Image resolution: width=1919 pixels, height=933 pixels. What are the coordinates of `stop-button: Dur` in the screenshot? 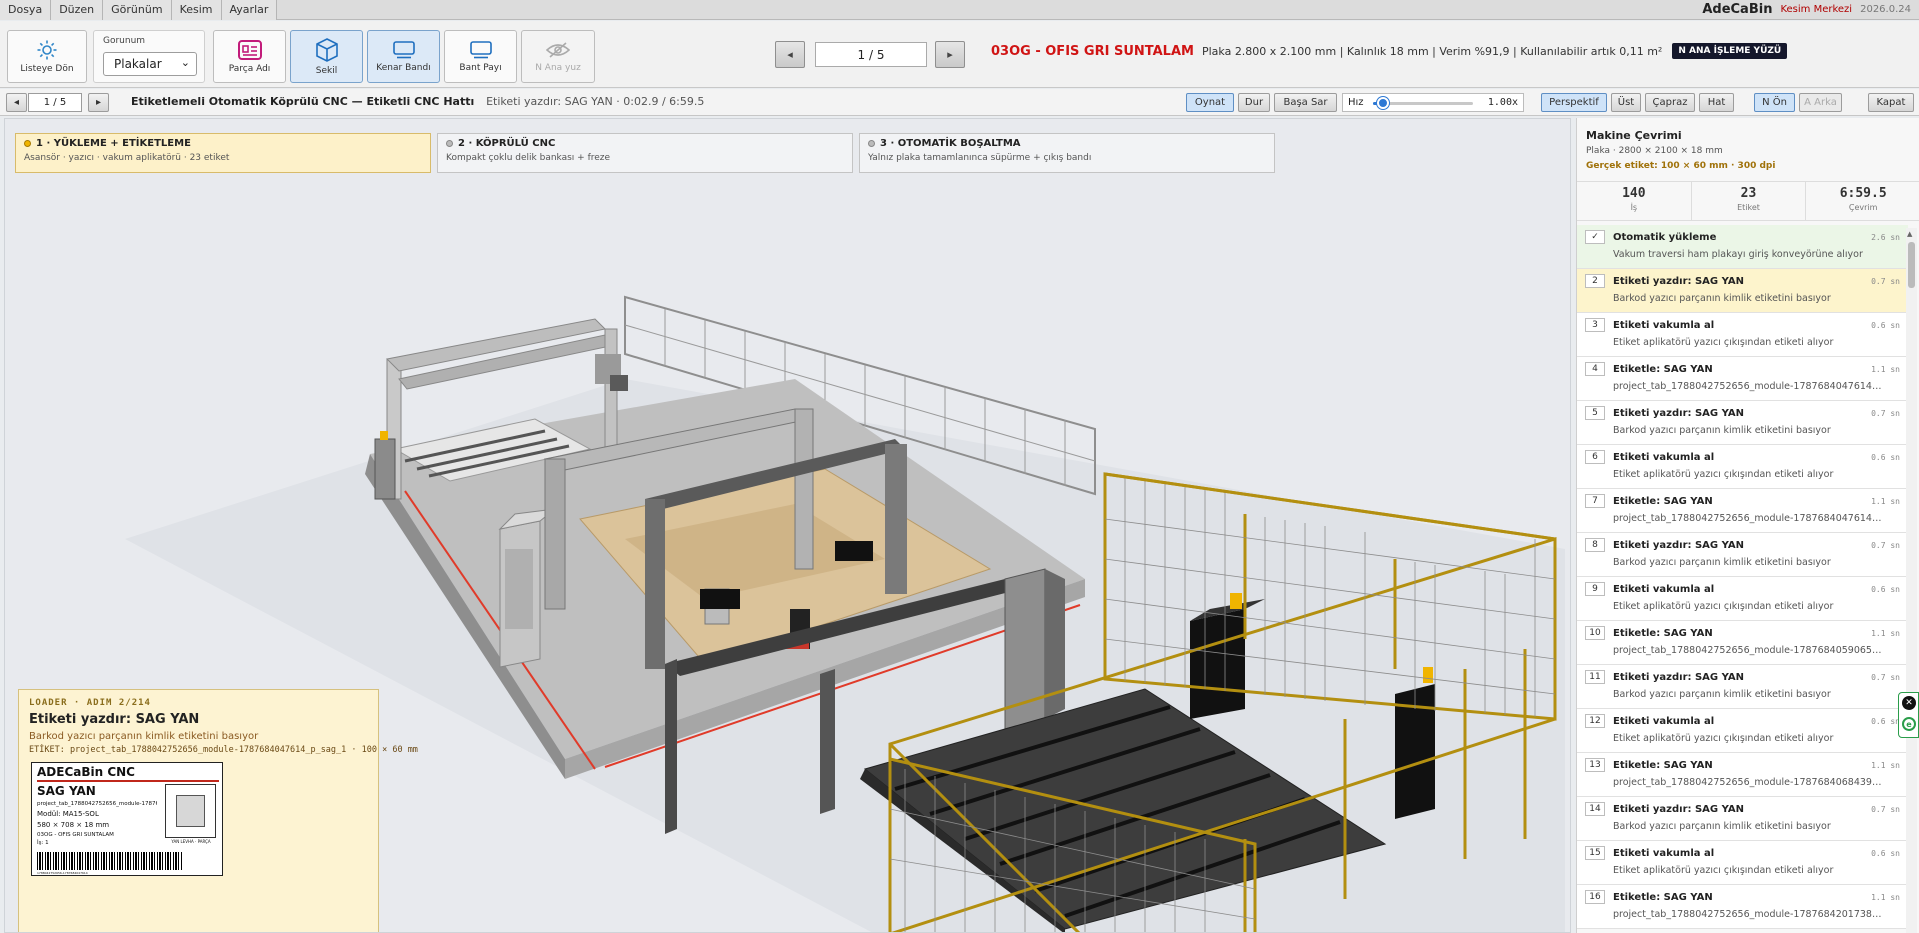 It's located at (1254, 102).